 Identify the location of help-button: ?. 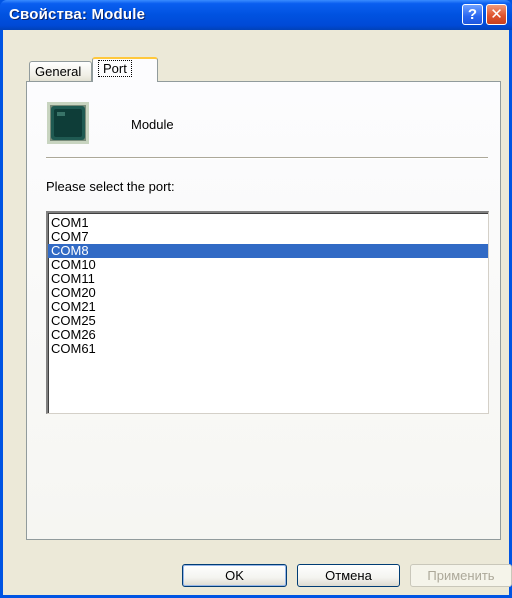
(472, 14).